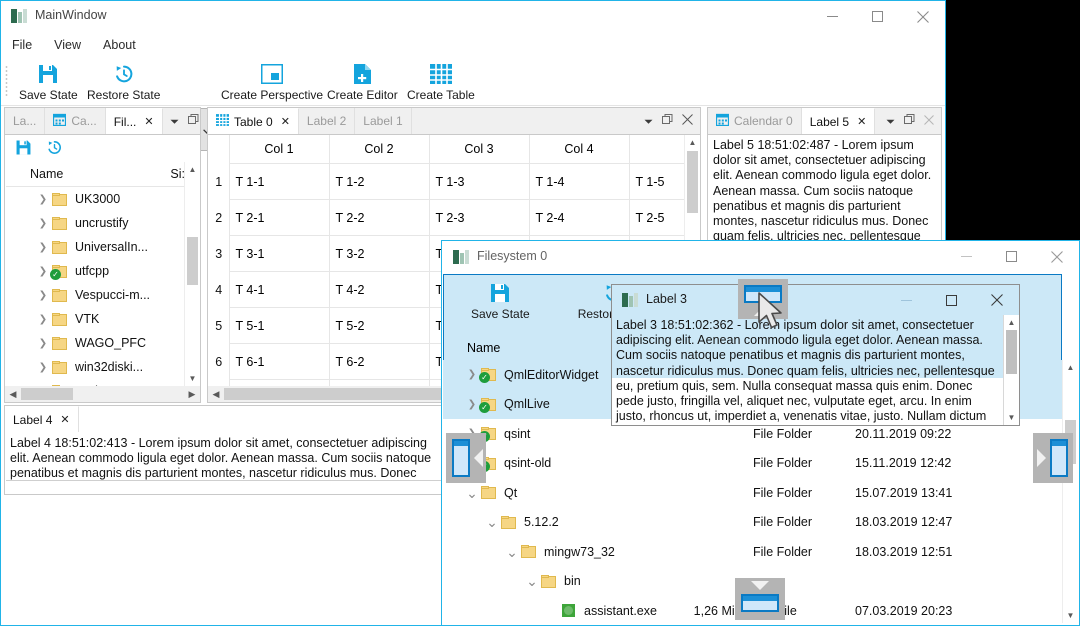 The image size is (1080, 626). Describe the element at coordinates (22, 45) in the screenshot. I see `menu-file: File` at that location.